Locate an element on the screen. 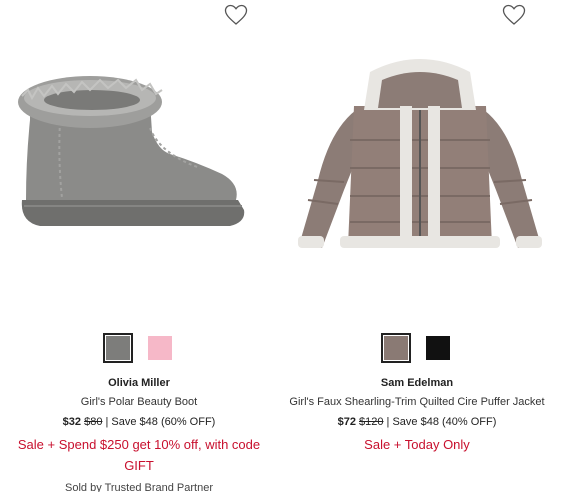 The image size is (570, 492). sale-price: $32 is located at coordinates (72, 422).